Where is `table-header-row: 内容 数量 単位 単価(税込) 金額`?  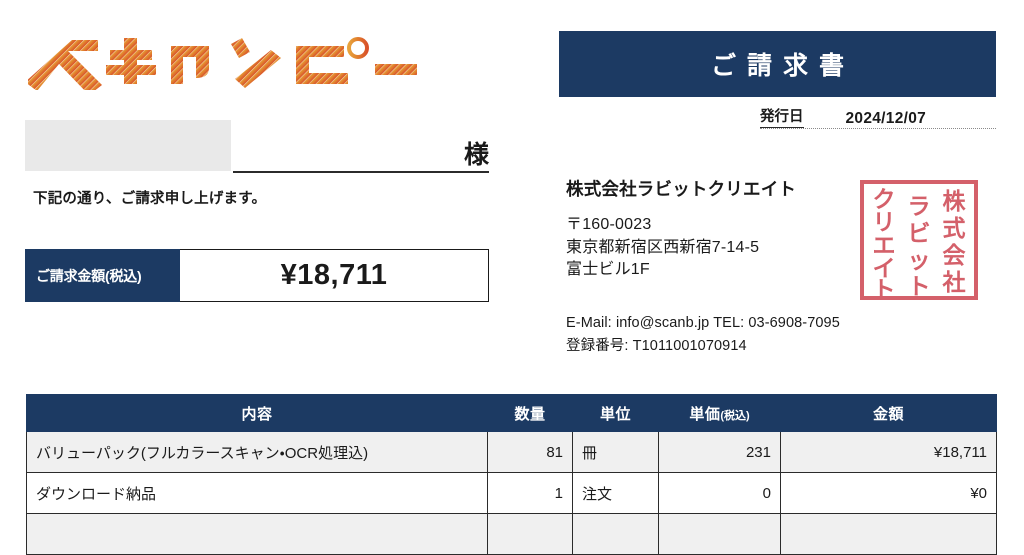
table-header-row: 内容 数量 単位 単価(税込) 金額 is located at coordinates (511, 413).